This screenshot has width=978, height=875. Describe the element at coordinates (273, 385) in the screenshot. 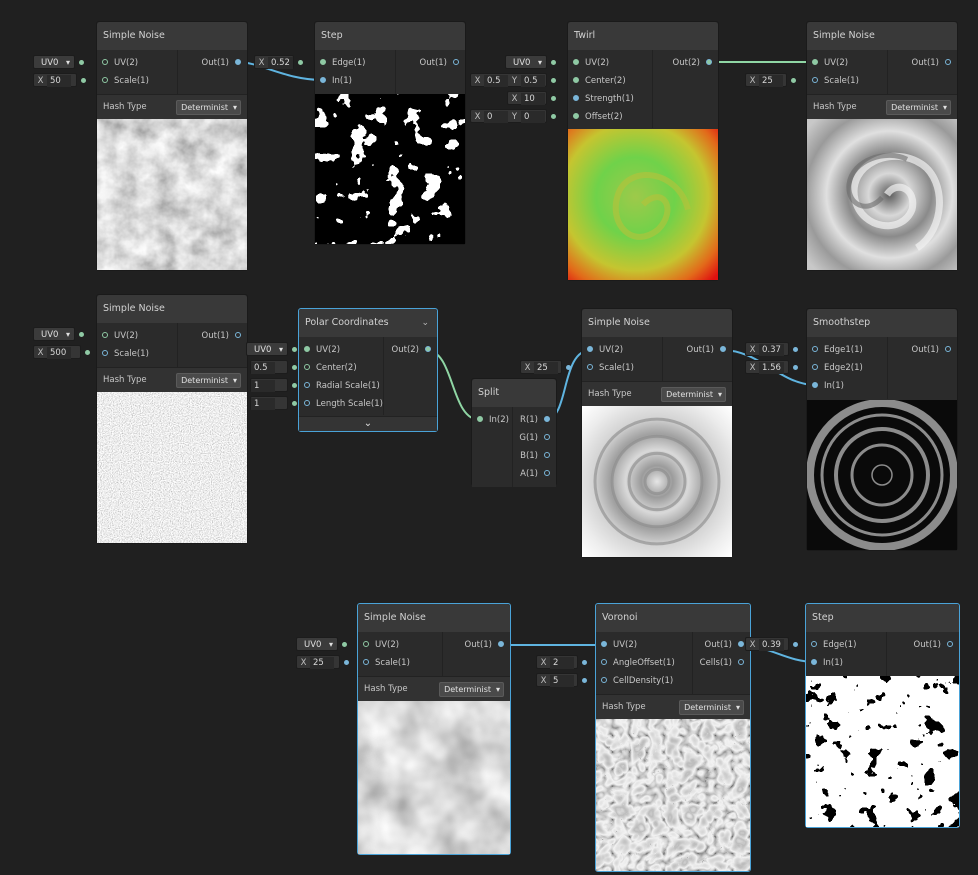

I see `radial-scale-field: 1` at that location.